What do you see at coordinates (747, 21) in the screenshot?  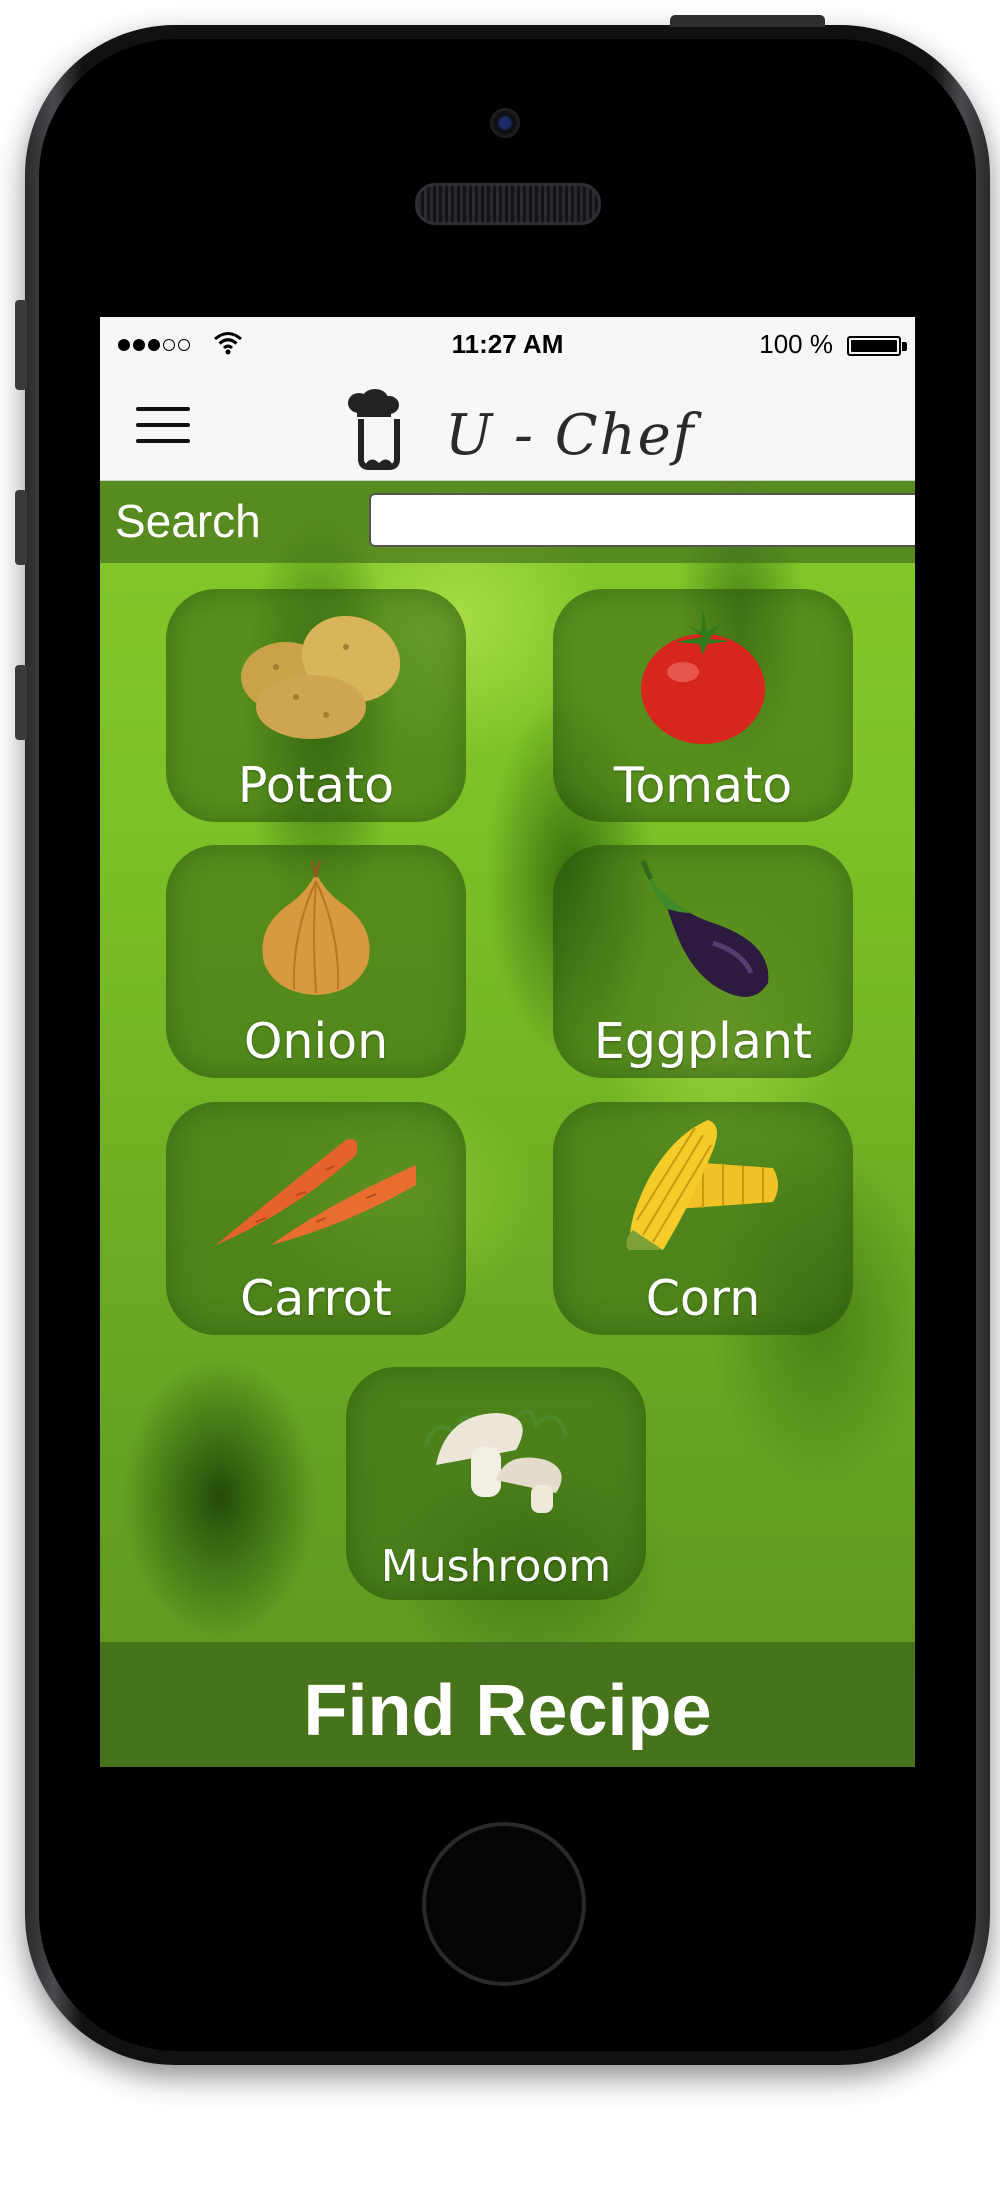 I see `power-button` at bounding box center [747, 21].